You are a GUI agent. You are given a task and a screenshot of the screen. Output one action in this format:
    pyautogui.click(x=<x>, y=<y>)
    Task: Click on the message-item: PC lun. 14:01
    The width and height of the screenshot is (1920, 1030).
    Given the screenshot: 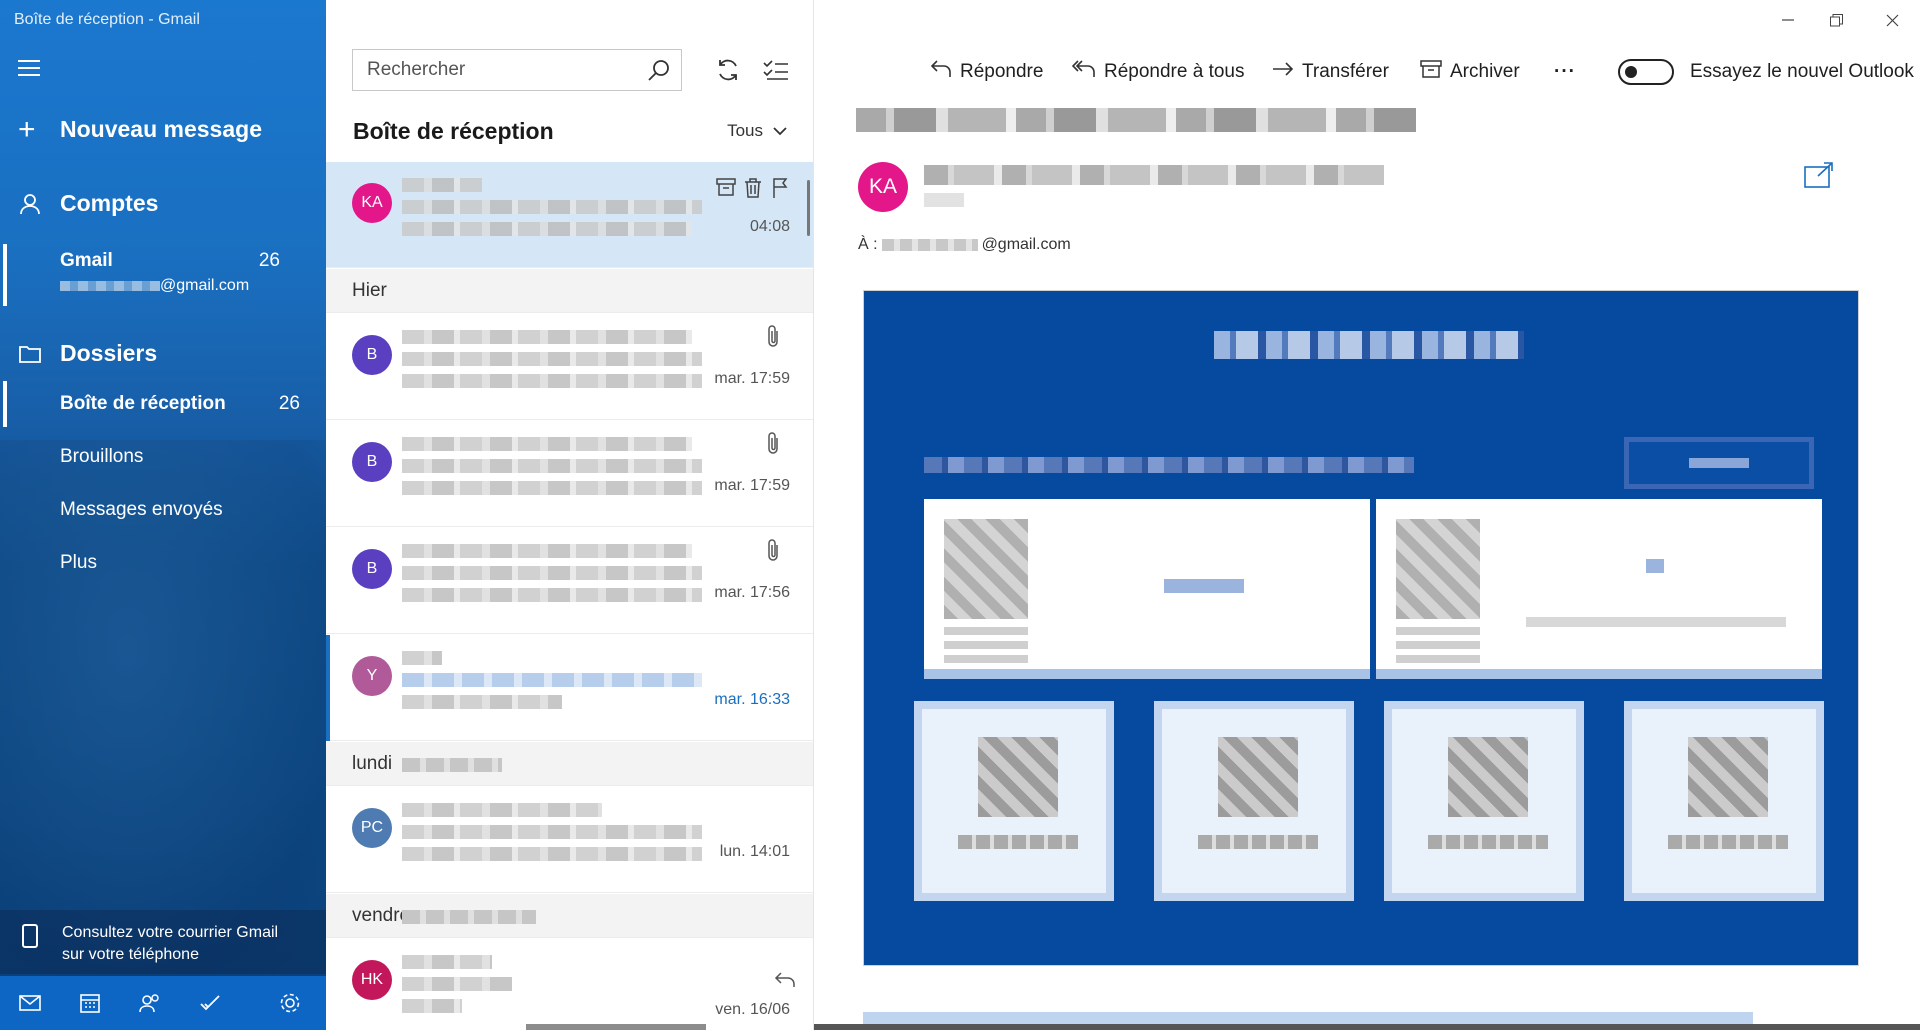 What is the action you would take?
    pyautogui.click(x=569, y=840)
    